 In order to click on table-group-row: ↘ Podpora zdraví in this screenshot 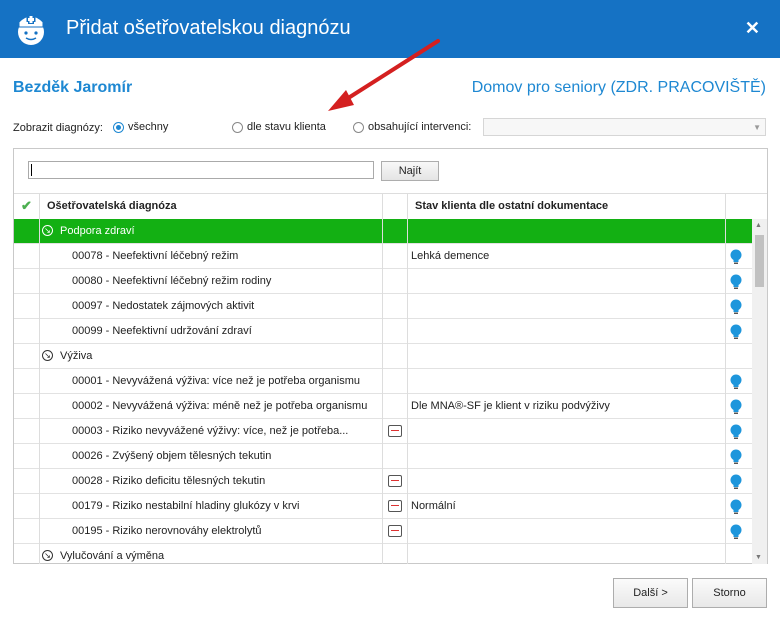, I will do `click(390, 231)`.